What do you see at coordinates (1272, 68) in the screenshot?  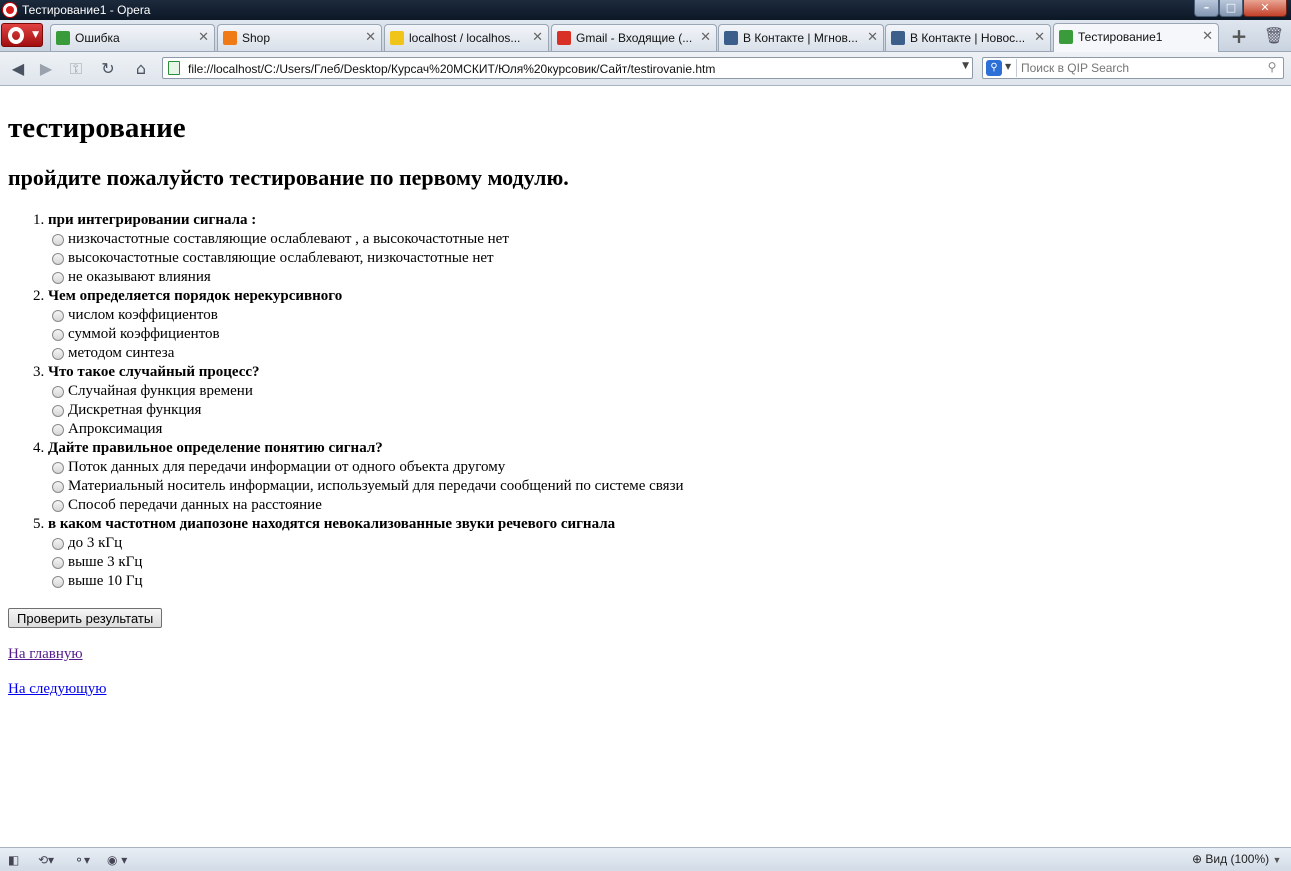 I see `search-icon: ⚲` at bounding box center [1272, 68].